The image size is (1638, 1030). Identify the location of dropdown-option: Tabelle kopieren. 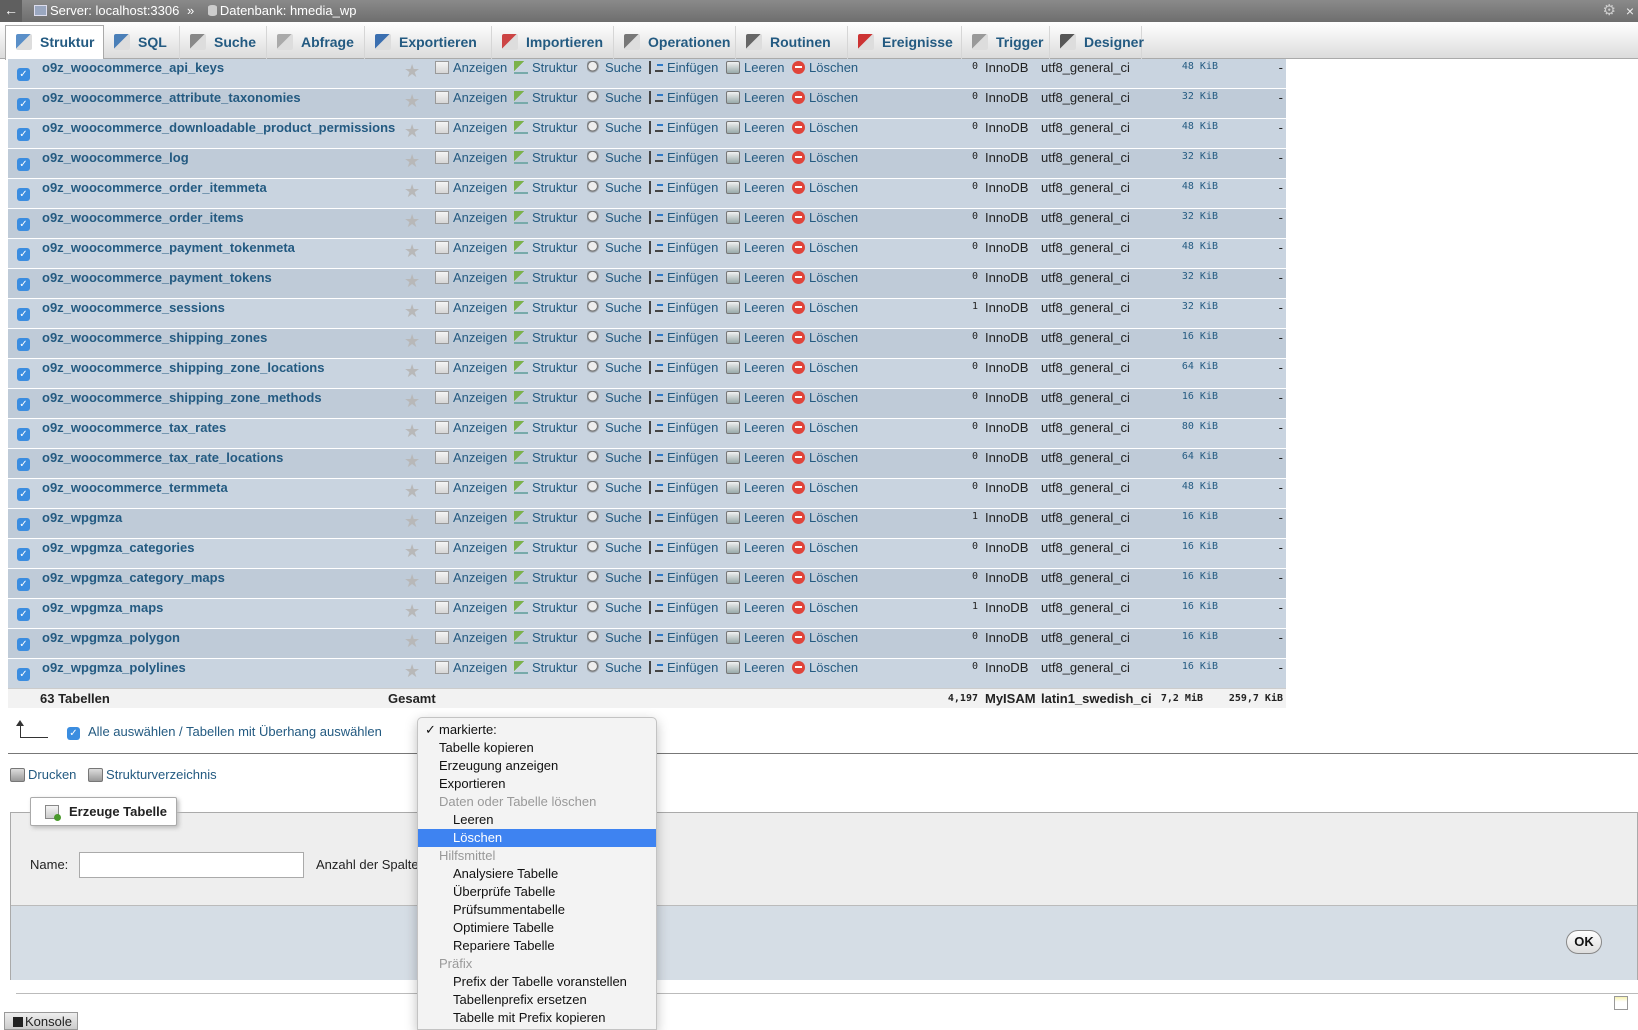
(537, 748).